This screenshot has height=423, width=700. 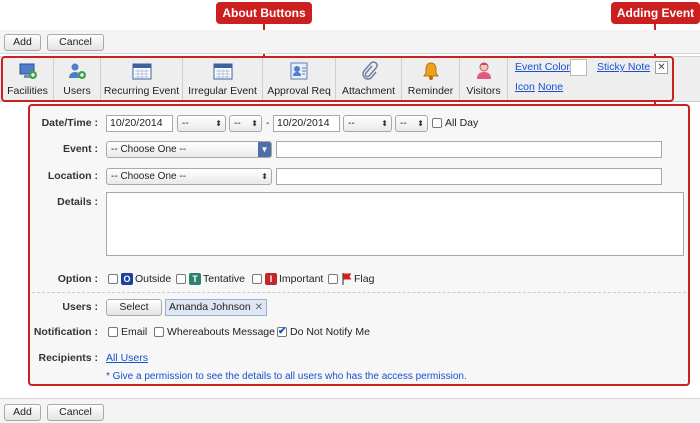 What do you see at coordinates (403, 123) in the screenshot?
I see `end-minute-value: --` at bounding box center [403, 123].